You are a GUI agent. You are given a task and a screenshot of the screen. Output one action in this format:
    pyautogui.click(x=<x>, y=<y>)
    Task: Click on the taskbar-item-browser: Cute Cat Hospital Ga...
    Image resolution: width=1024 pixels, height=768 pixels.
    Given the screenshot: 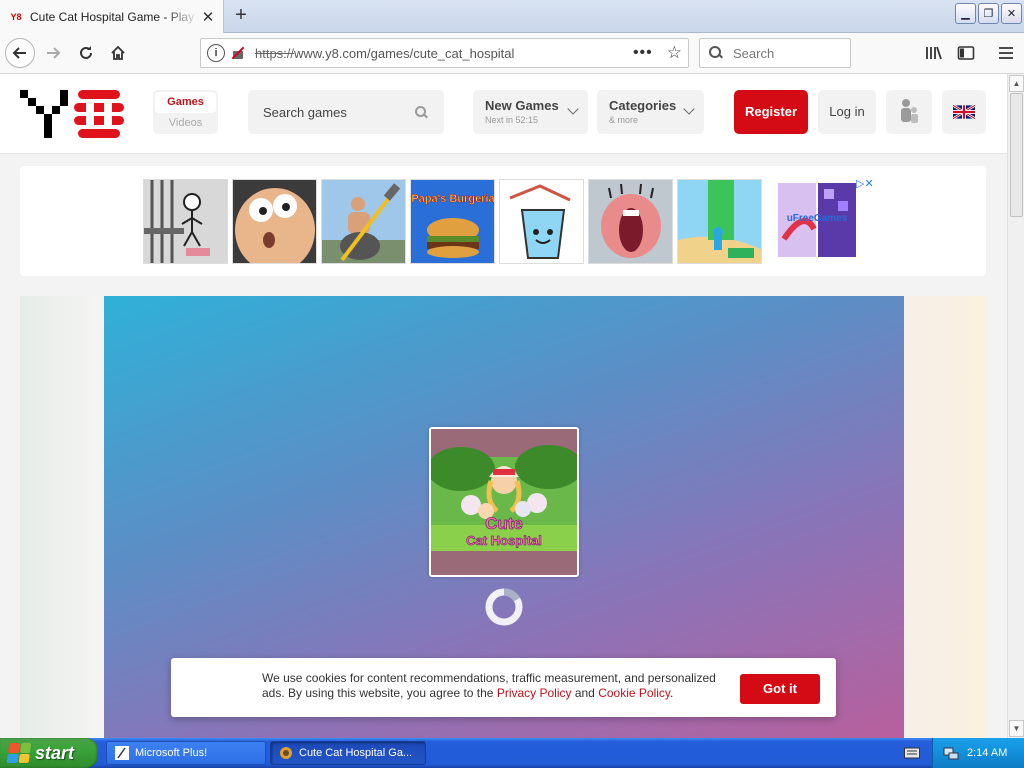 What is the action you would take?
    pyautogui.click(x=348, y=753)
    